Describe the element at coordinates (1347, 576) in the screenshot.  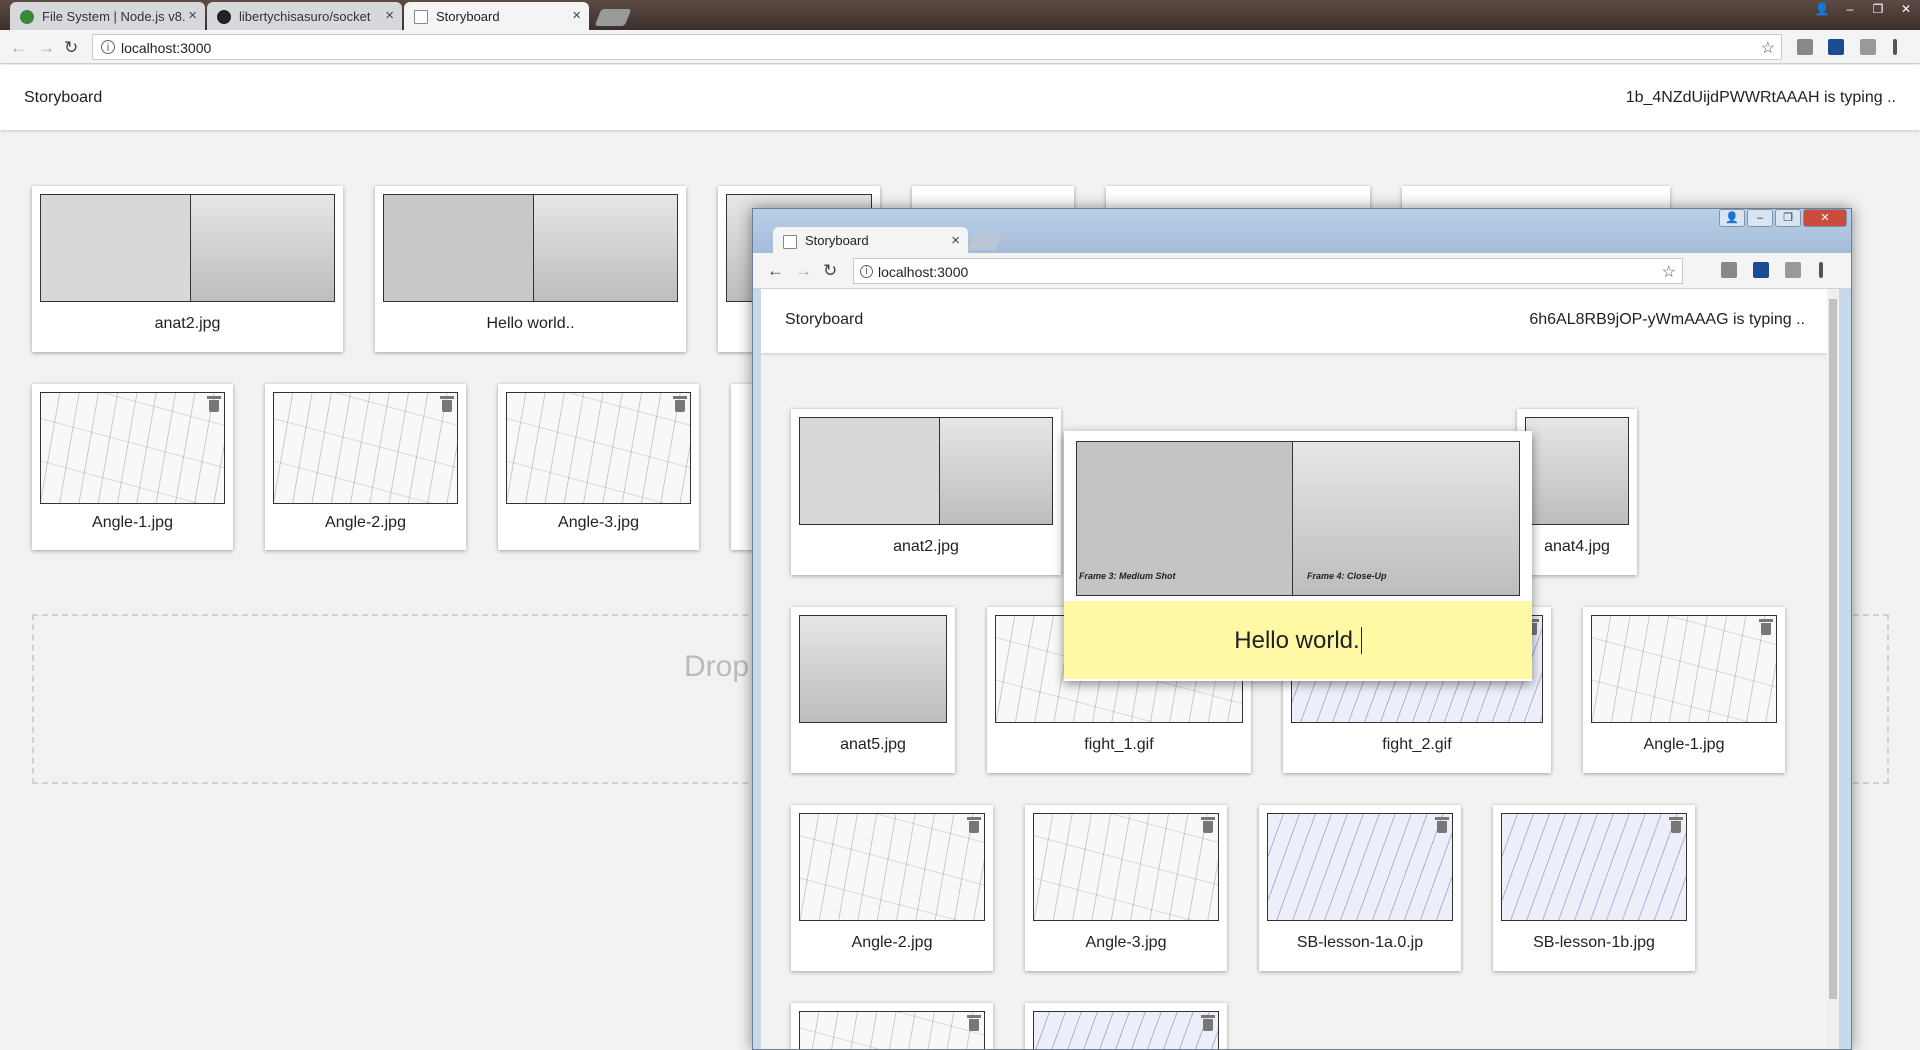
I see `frame-caption: Frame 4: Close-Up` at that location.